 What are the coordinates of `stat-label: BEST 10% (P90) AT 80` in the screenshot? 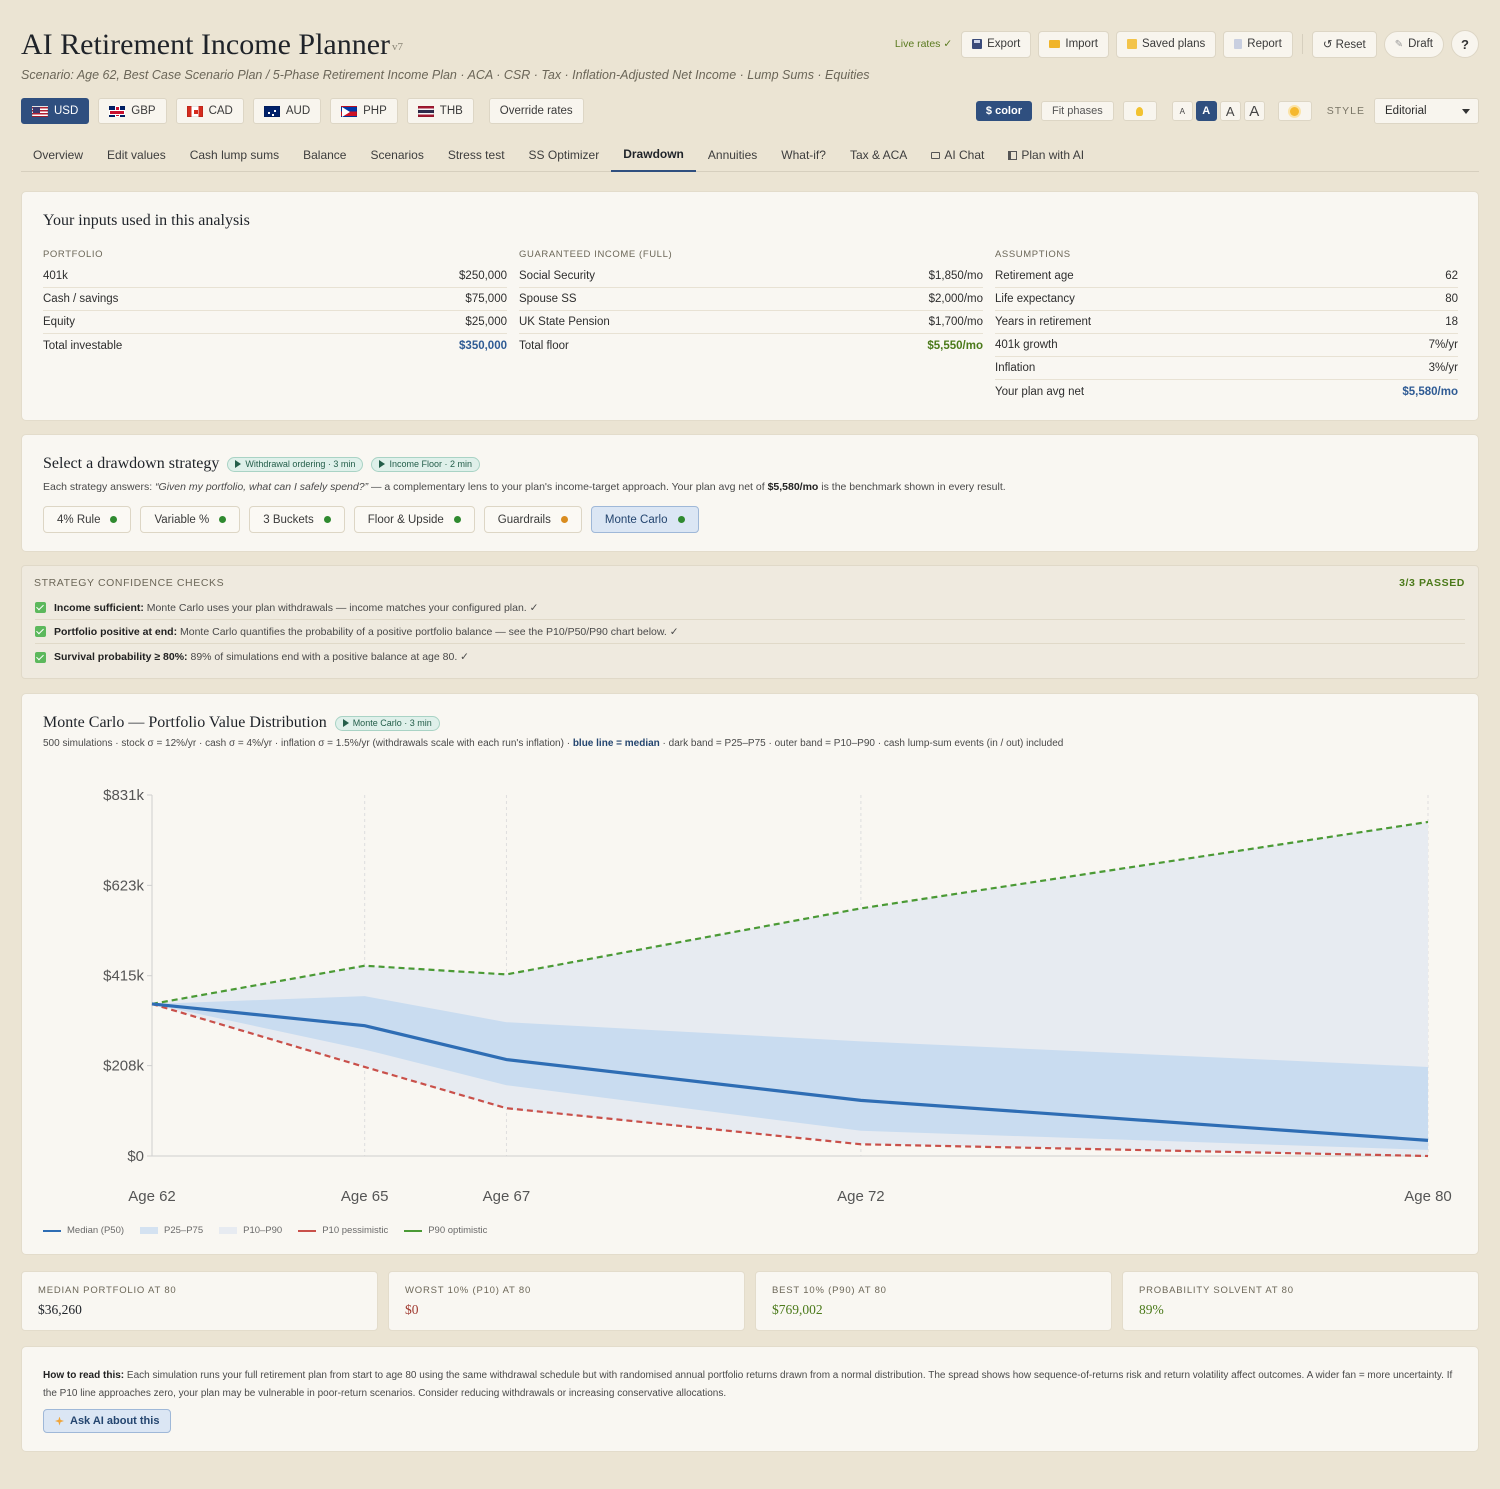 It's located at (829, 1290).